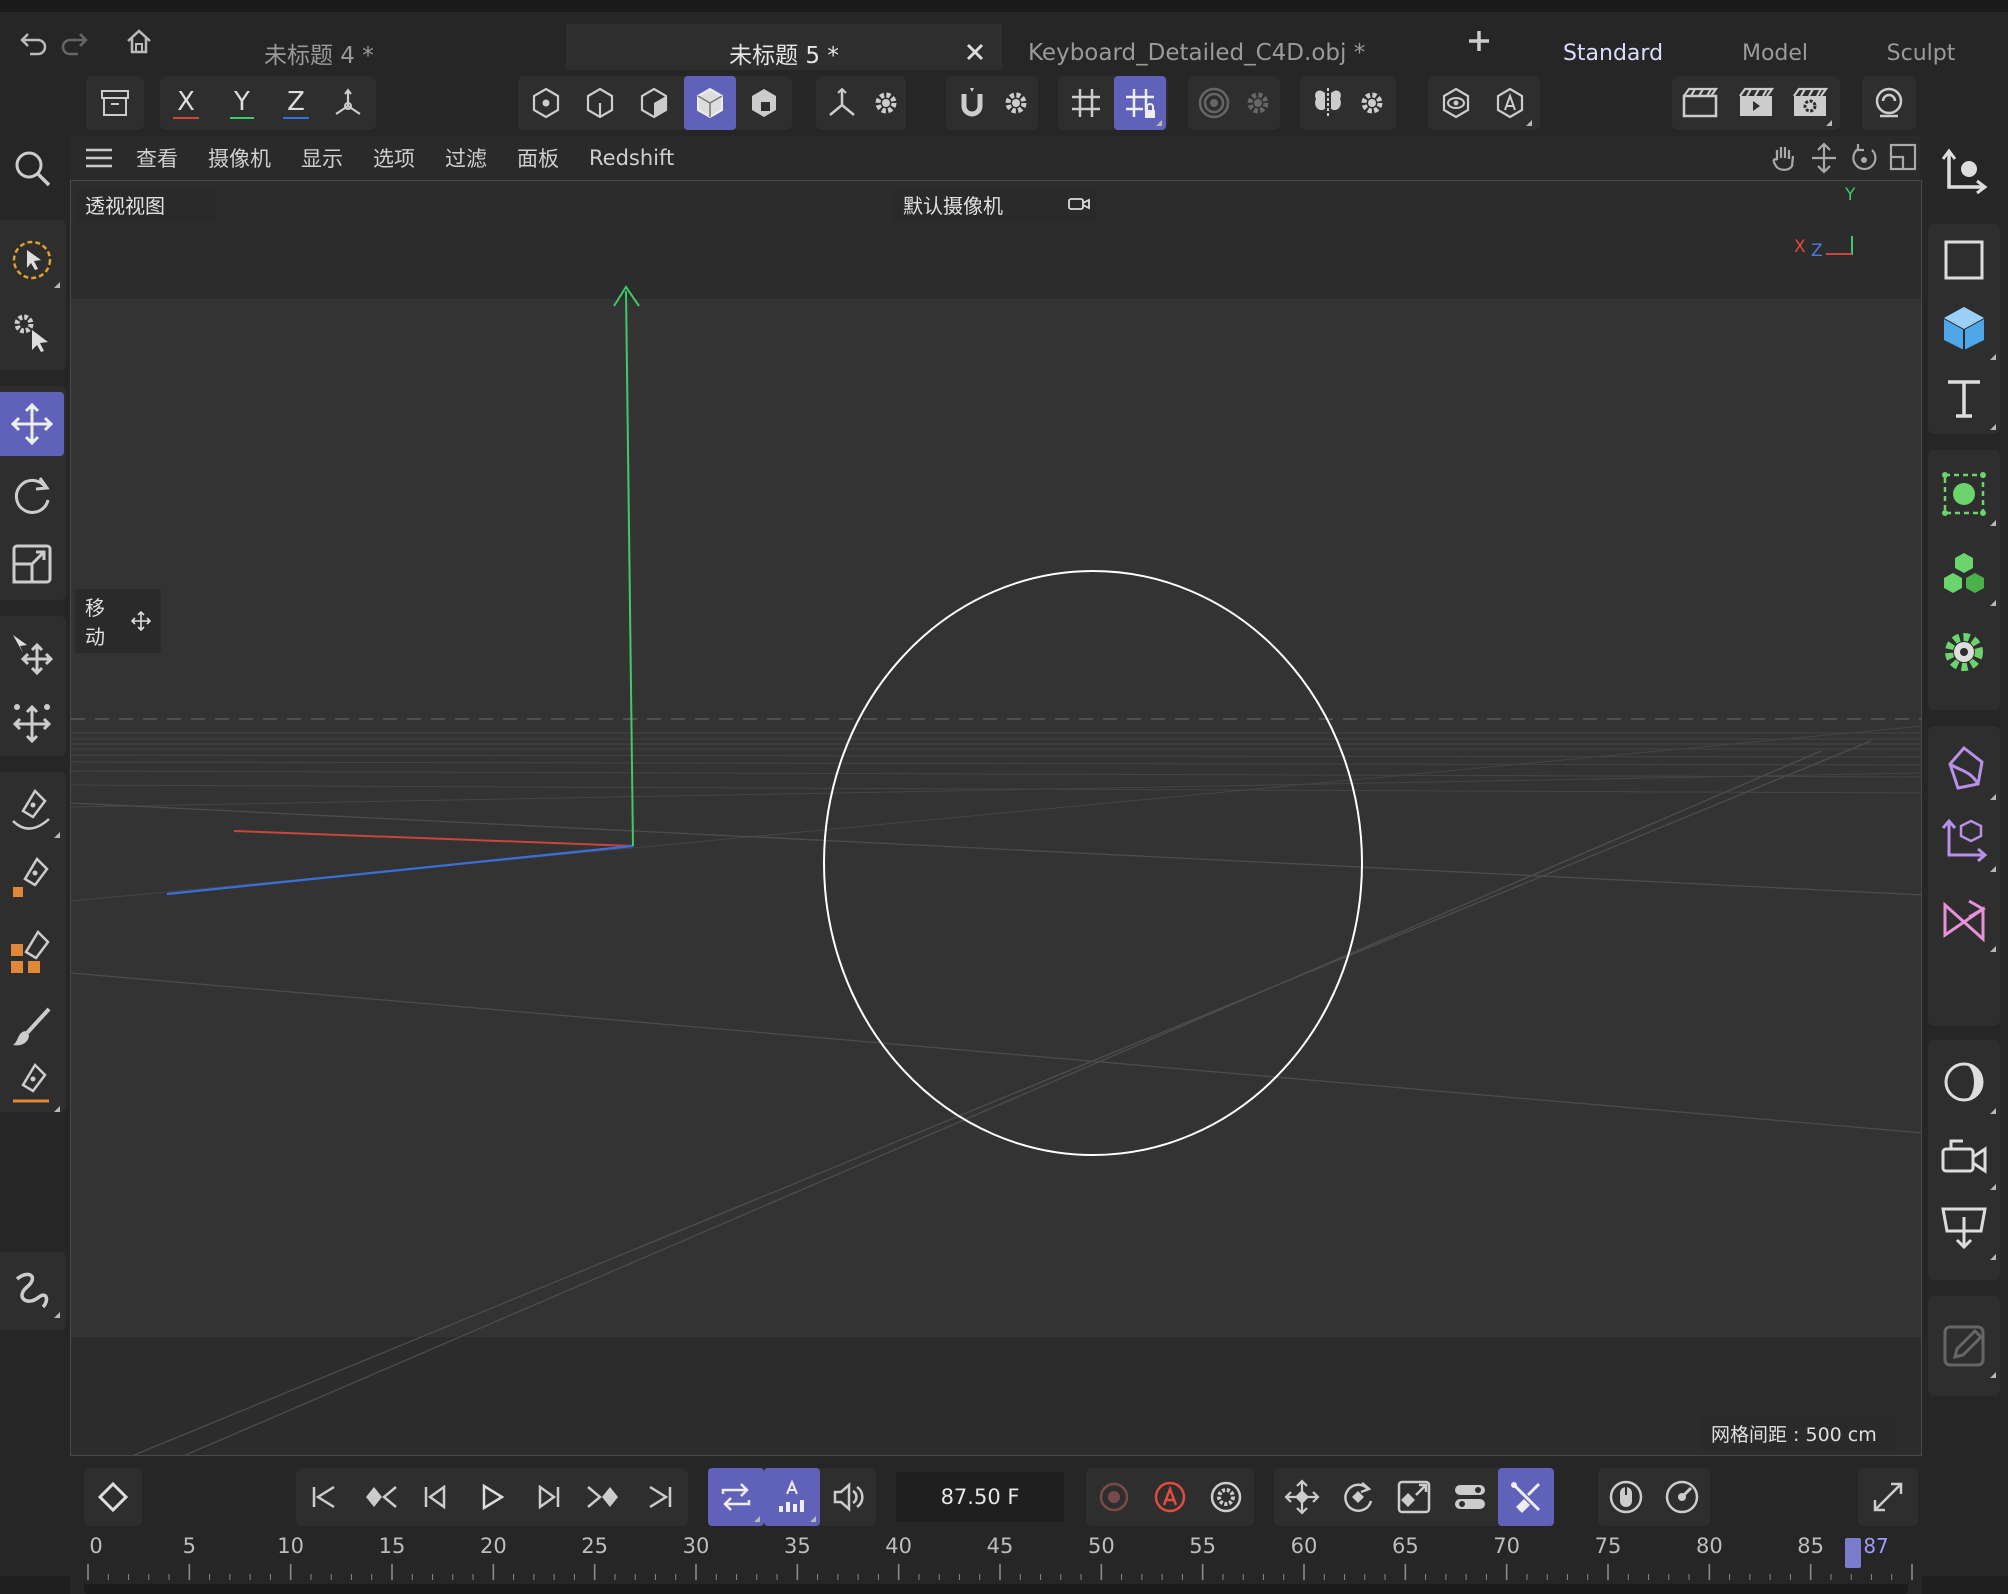 This screenshot has height=1594, width=2008. What do you see at coordinates (32, 878) in the screenshot?
I see `spline-sketch-icon` at bounding box center [32, 878].